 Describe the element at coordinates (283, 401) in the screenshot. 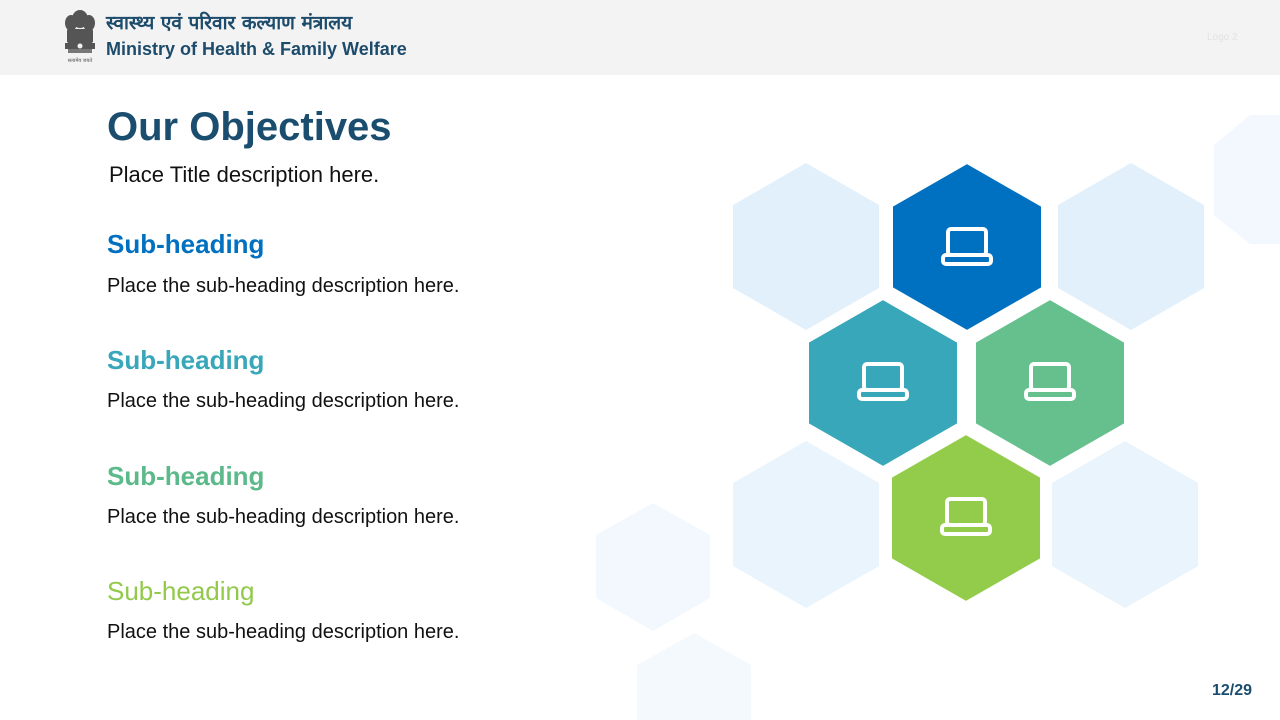

I see `sub-heading-description-2: Place the sub-heading description here.` at that location.